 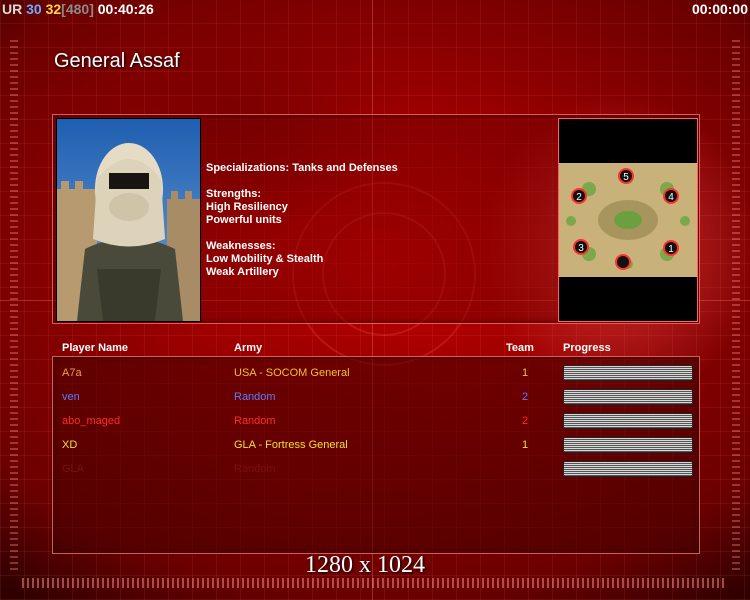 What do you see at coordinates (34, 9) in the screenshot?
I see `hud-fps: 30` at bounding box center [34, 9].